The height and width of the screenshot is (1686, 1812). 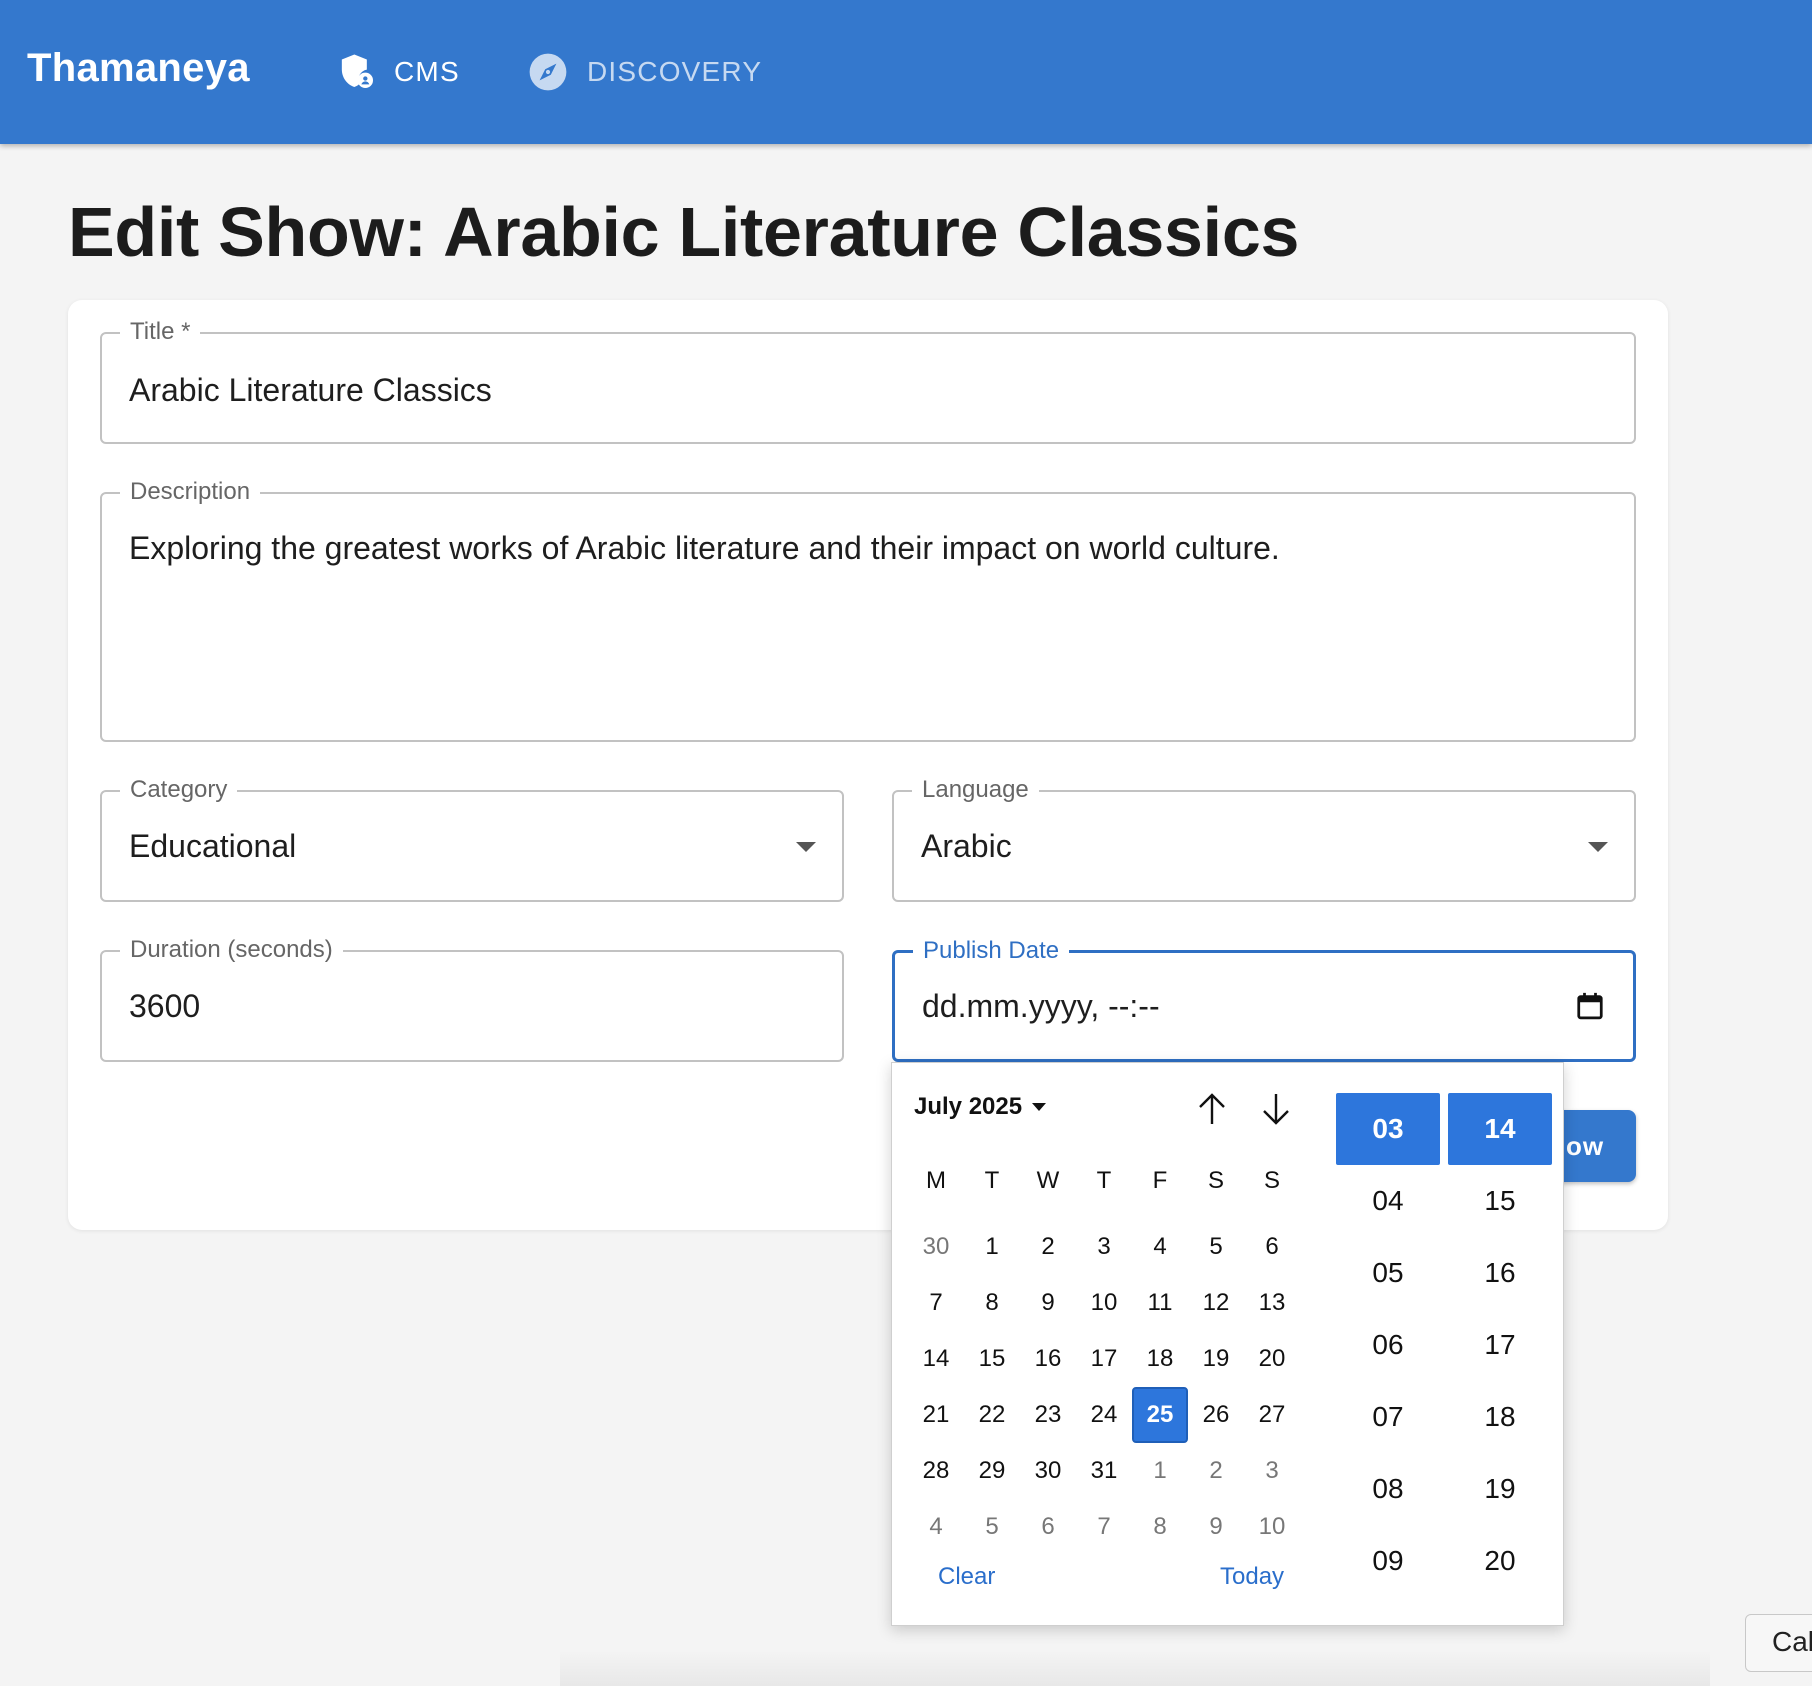 I want to click on day-cell: 24, so click(x=1104, y=1415).